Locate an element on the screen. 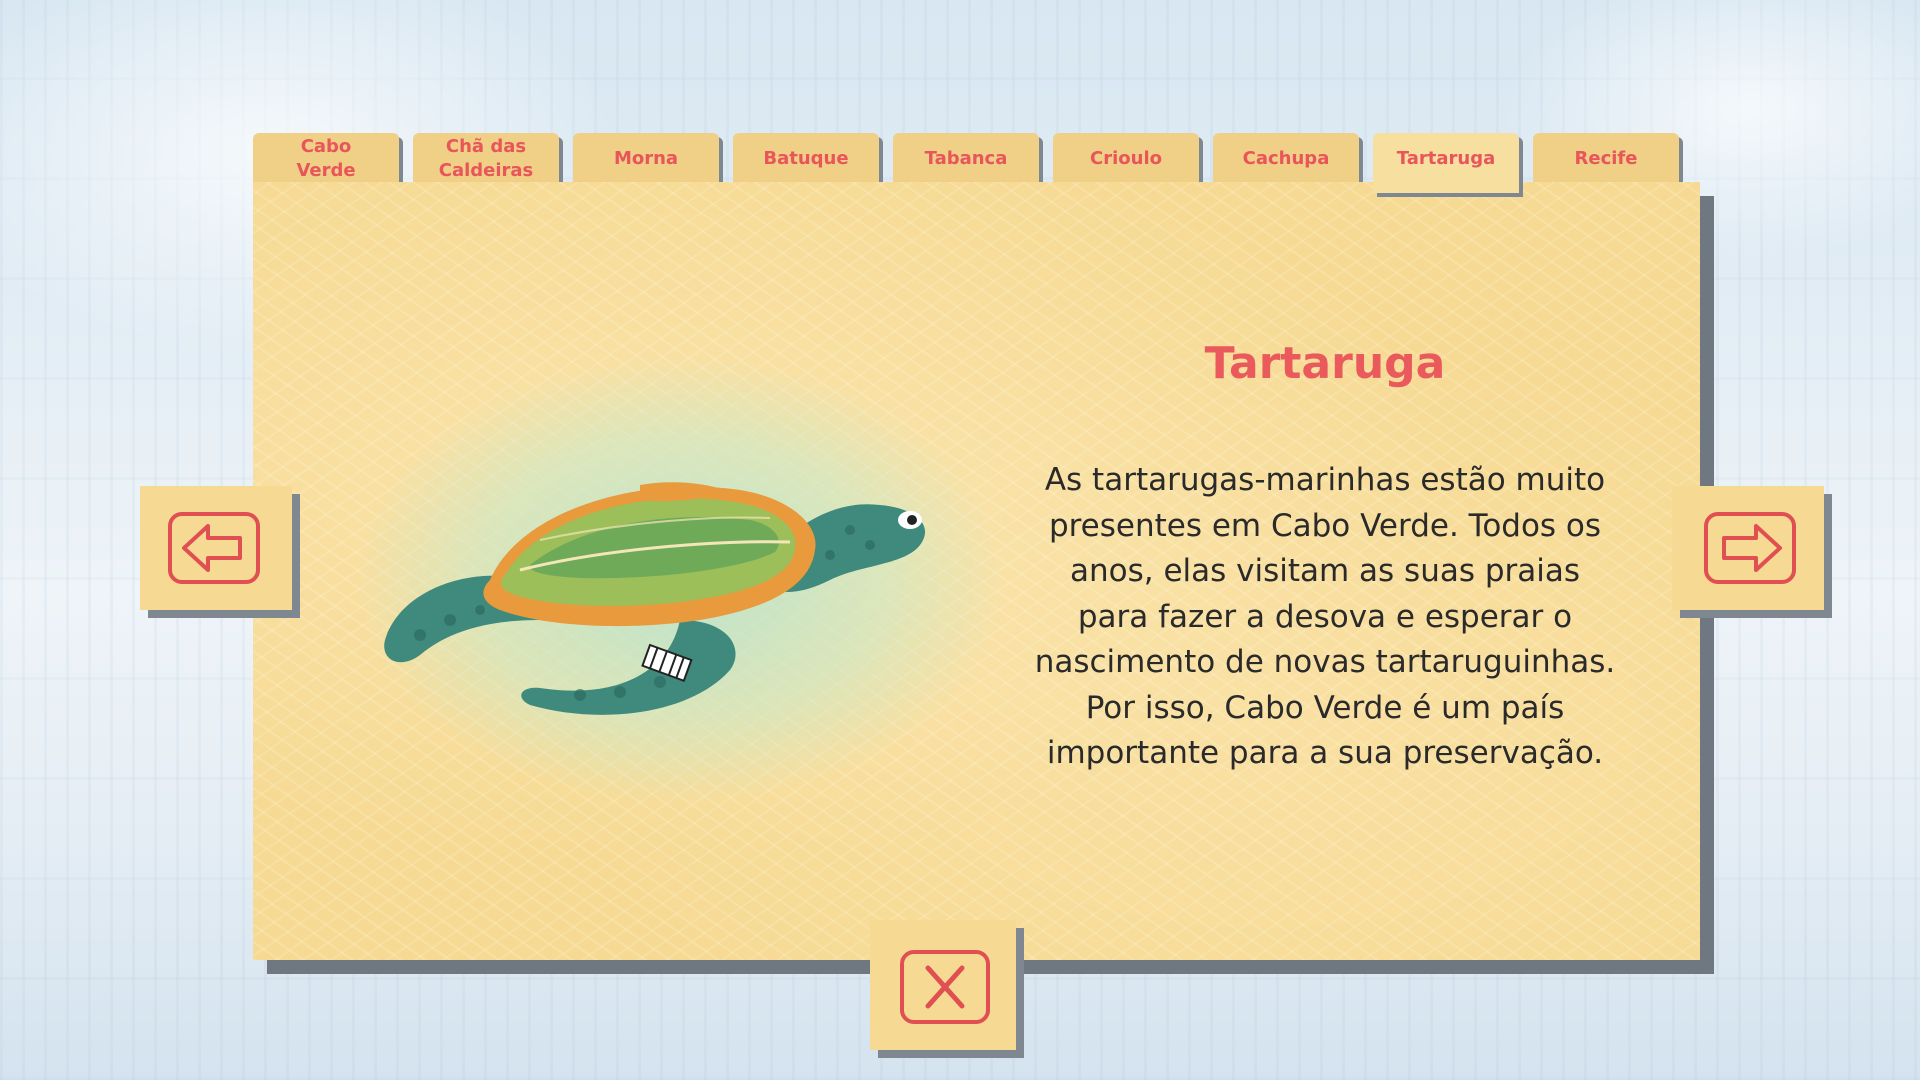  tab-label: Tabanca is located at coordinates (966, 158).